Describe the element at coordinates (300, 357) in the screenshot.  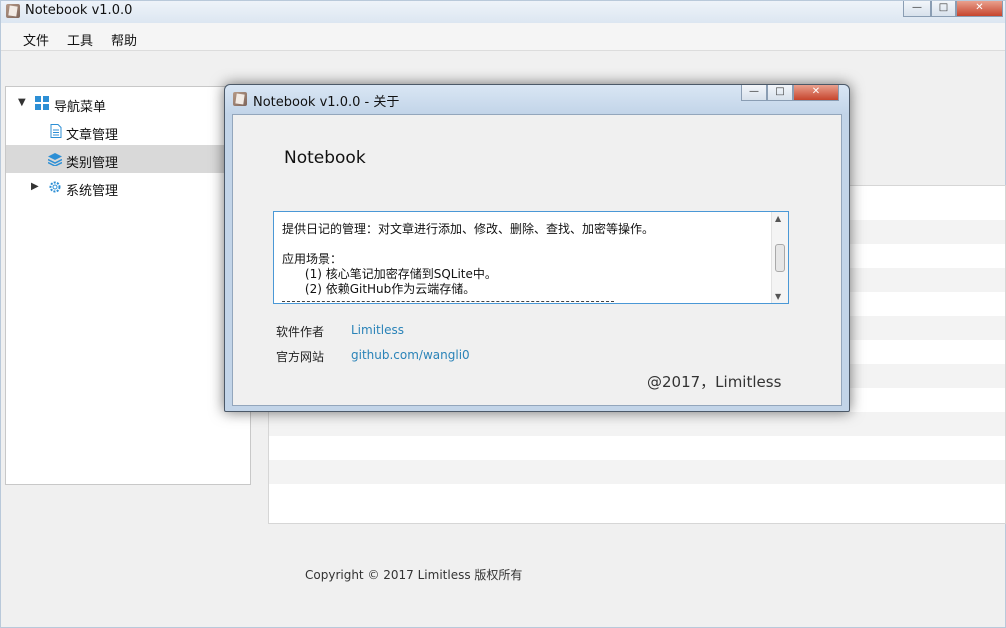
I see `website-label: 官方网站` at that location.